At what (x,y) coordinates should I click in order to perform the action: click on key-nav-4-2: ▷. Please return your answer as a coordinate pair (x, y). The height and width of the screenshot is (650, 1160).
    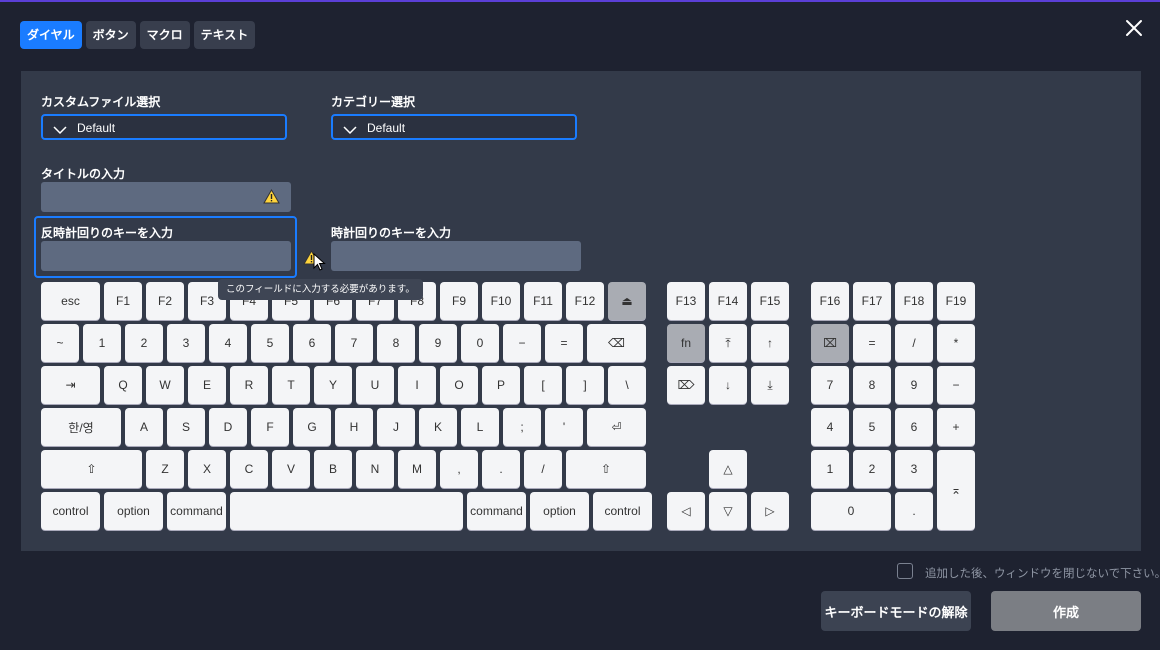
    Looking at the image, I should click on (770, 511).